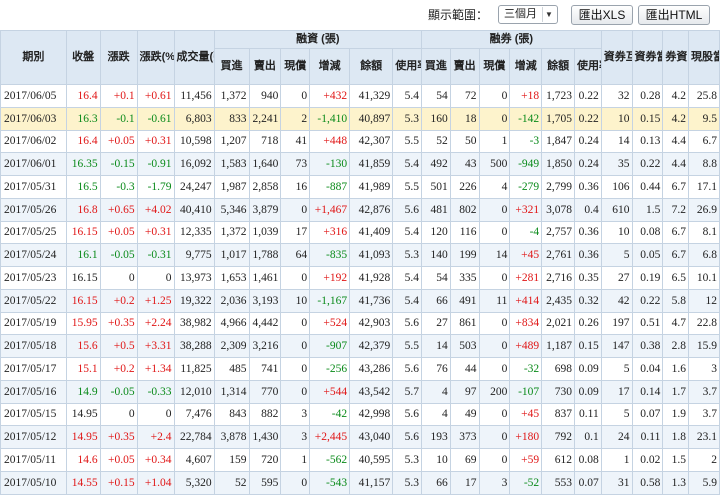 This screenshot has width=720, height=495. I want to click on cell-close: 15.1, so click(83, 369).